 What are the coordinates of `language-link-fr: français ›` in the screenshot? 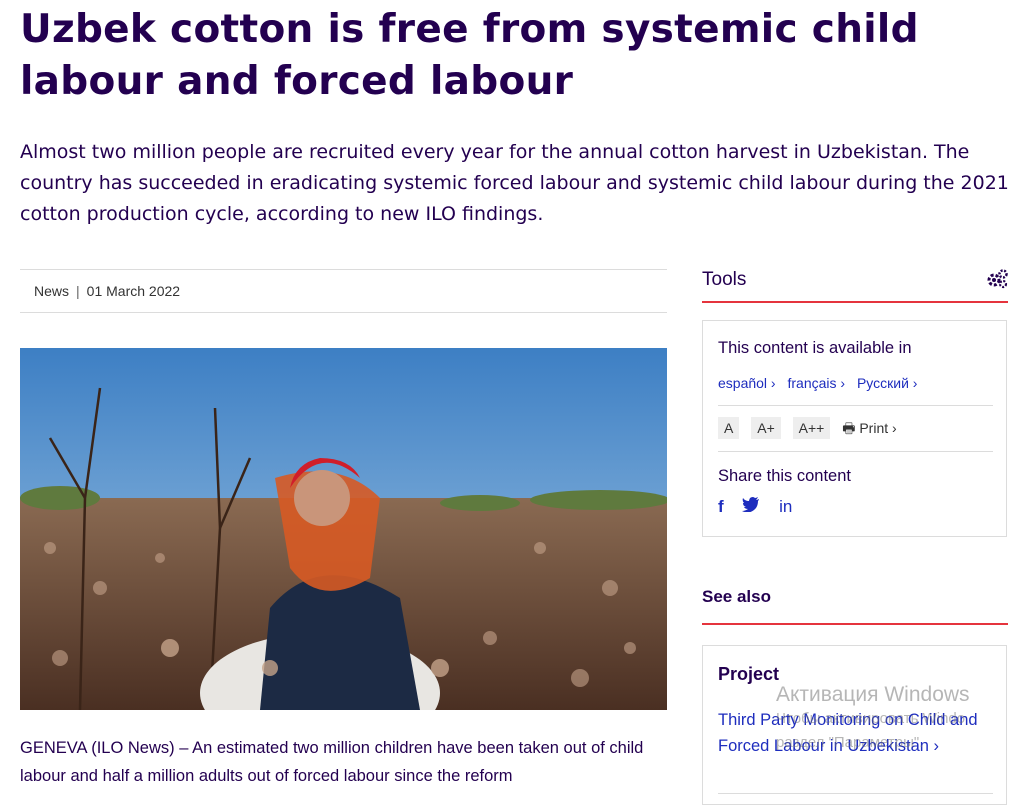 It's located at (816, 383).